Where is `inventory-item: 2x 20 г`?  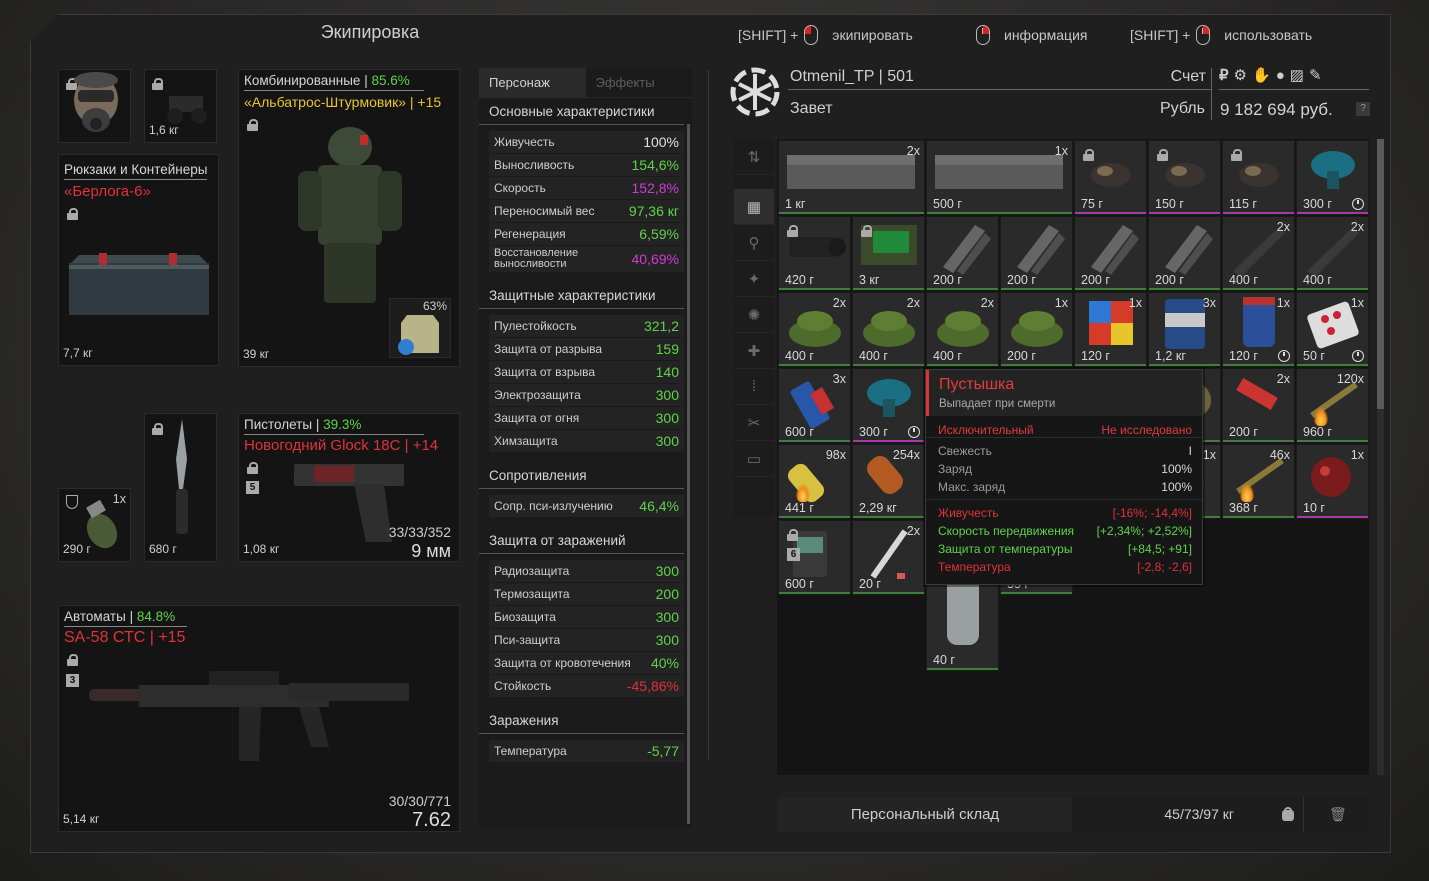
inventory-item: 2x 20 г is located at coordinates (888, 557).